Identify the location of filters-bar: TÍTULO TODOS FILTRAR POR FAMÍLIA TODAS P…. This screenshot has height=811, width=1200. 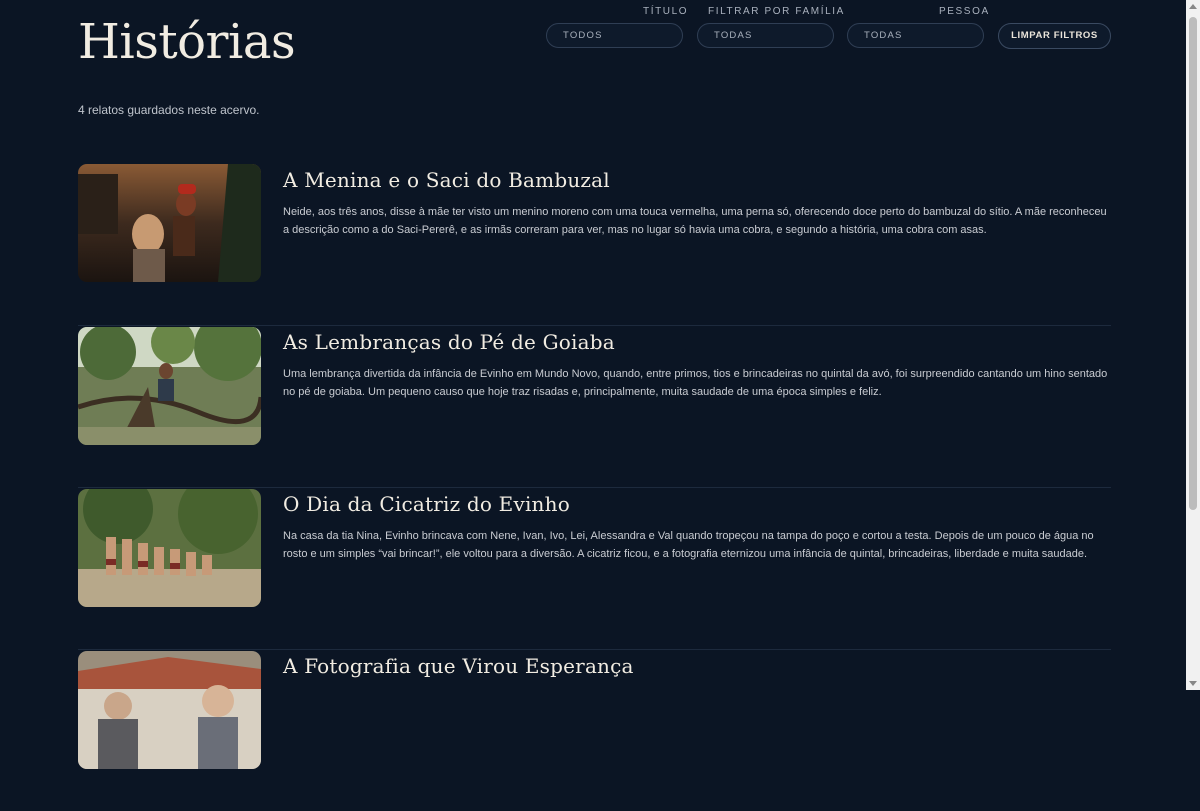
(870, 30).